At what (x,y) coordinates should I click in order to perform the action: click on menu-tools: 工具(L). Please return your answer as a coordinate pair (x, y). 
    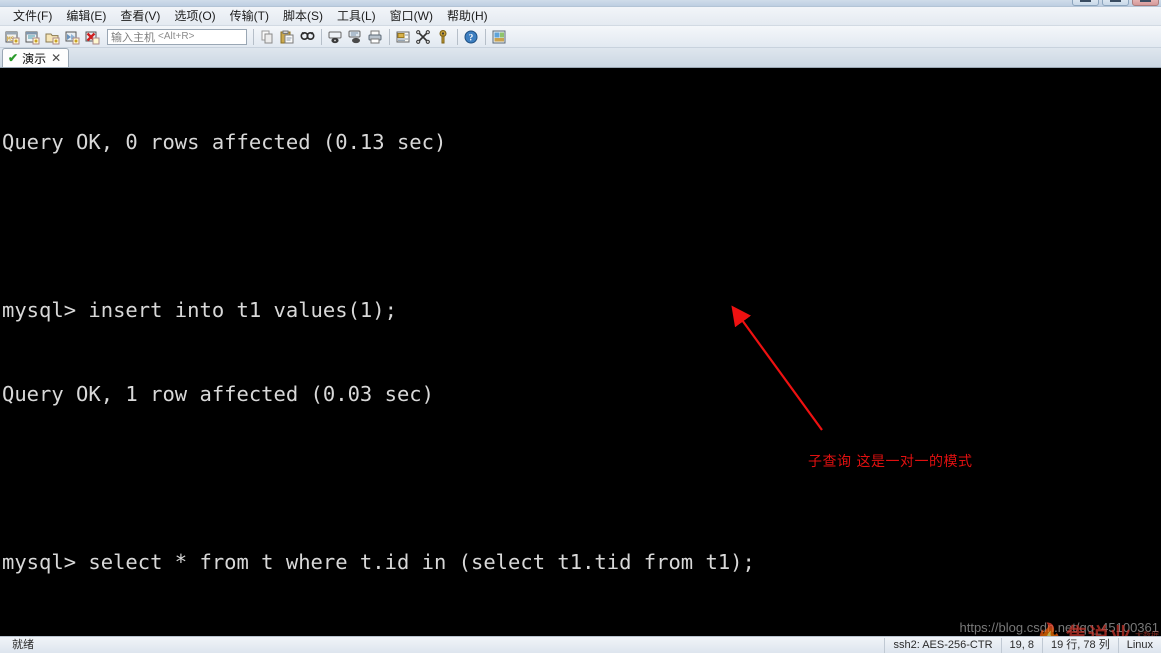
    Looking at the image, I should click on (356, 16).